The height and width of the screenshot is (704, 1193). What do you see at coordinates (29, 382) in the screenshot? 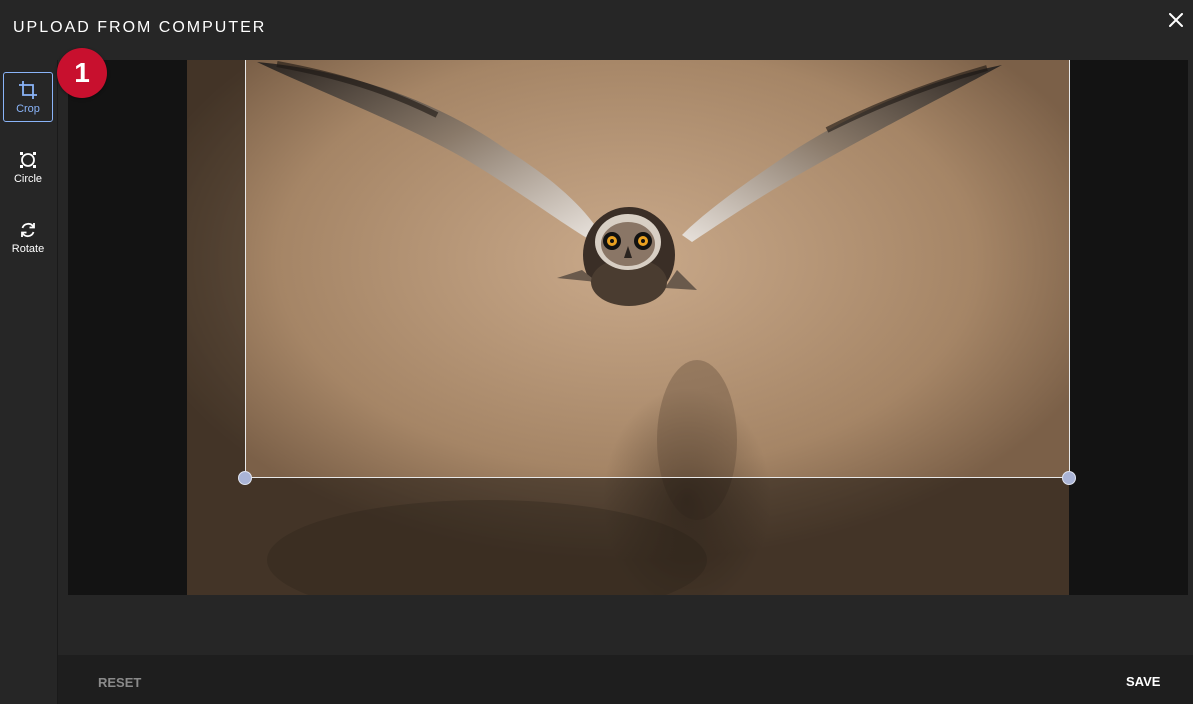
I see `tool-sidebar: Crop Circle Rotate` at bounding box center [29, 382].